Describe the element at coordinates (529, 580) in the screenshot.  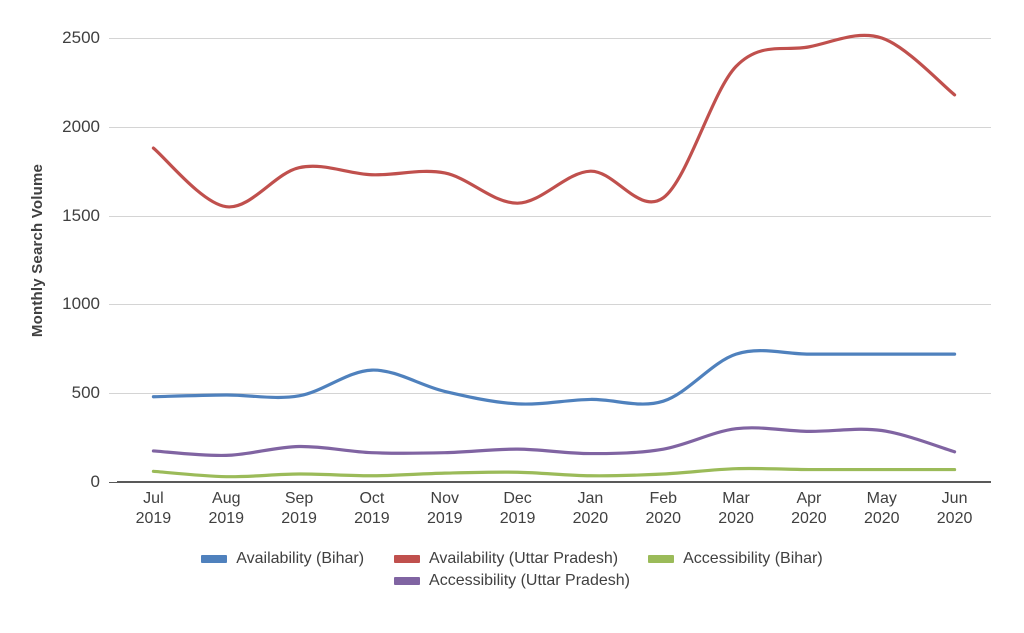
I see `legend-label: Accessibility (Uttar Pradesh)` at that location.